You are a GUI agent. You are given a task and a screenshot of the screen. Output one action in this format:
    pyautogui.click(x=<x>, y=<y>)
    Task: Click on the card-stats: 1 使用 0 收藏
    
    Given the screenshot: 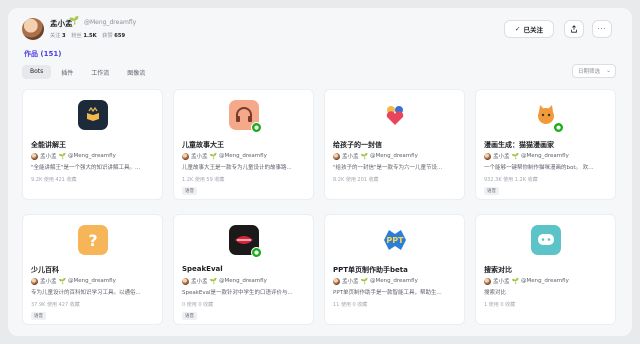 What is the action you would take?
    pyautogui.click(x=500, y=305)
    